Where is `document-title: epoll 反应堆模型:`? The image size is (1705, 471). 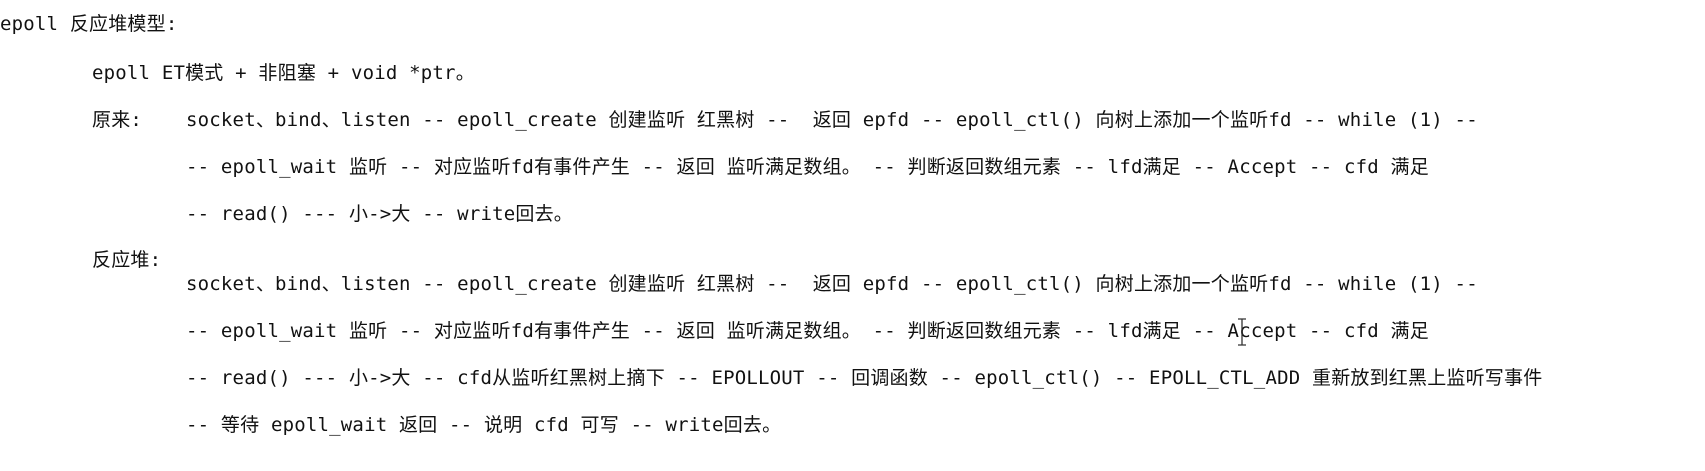 document-title: epoll 反应堆模型: is located at coordinates (89, 24).